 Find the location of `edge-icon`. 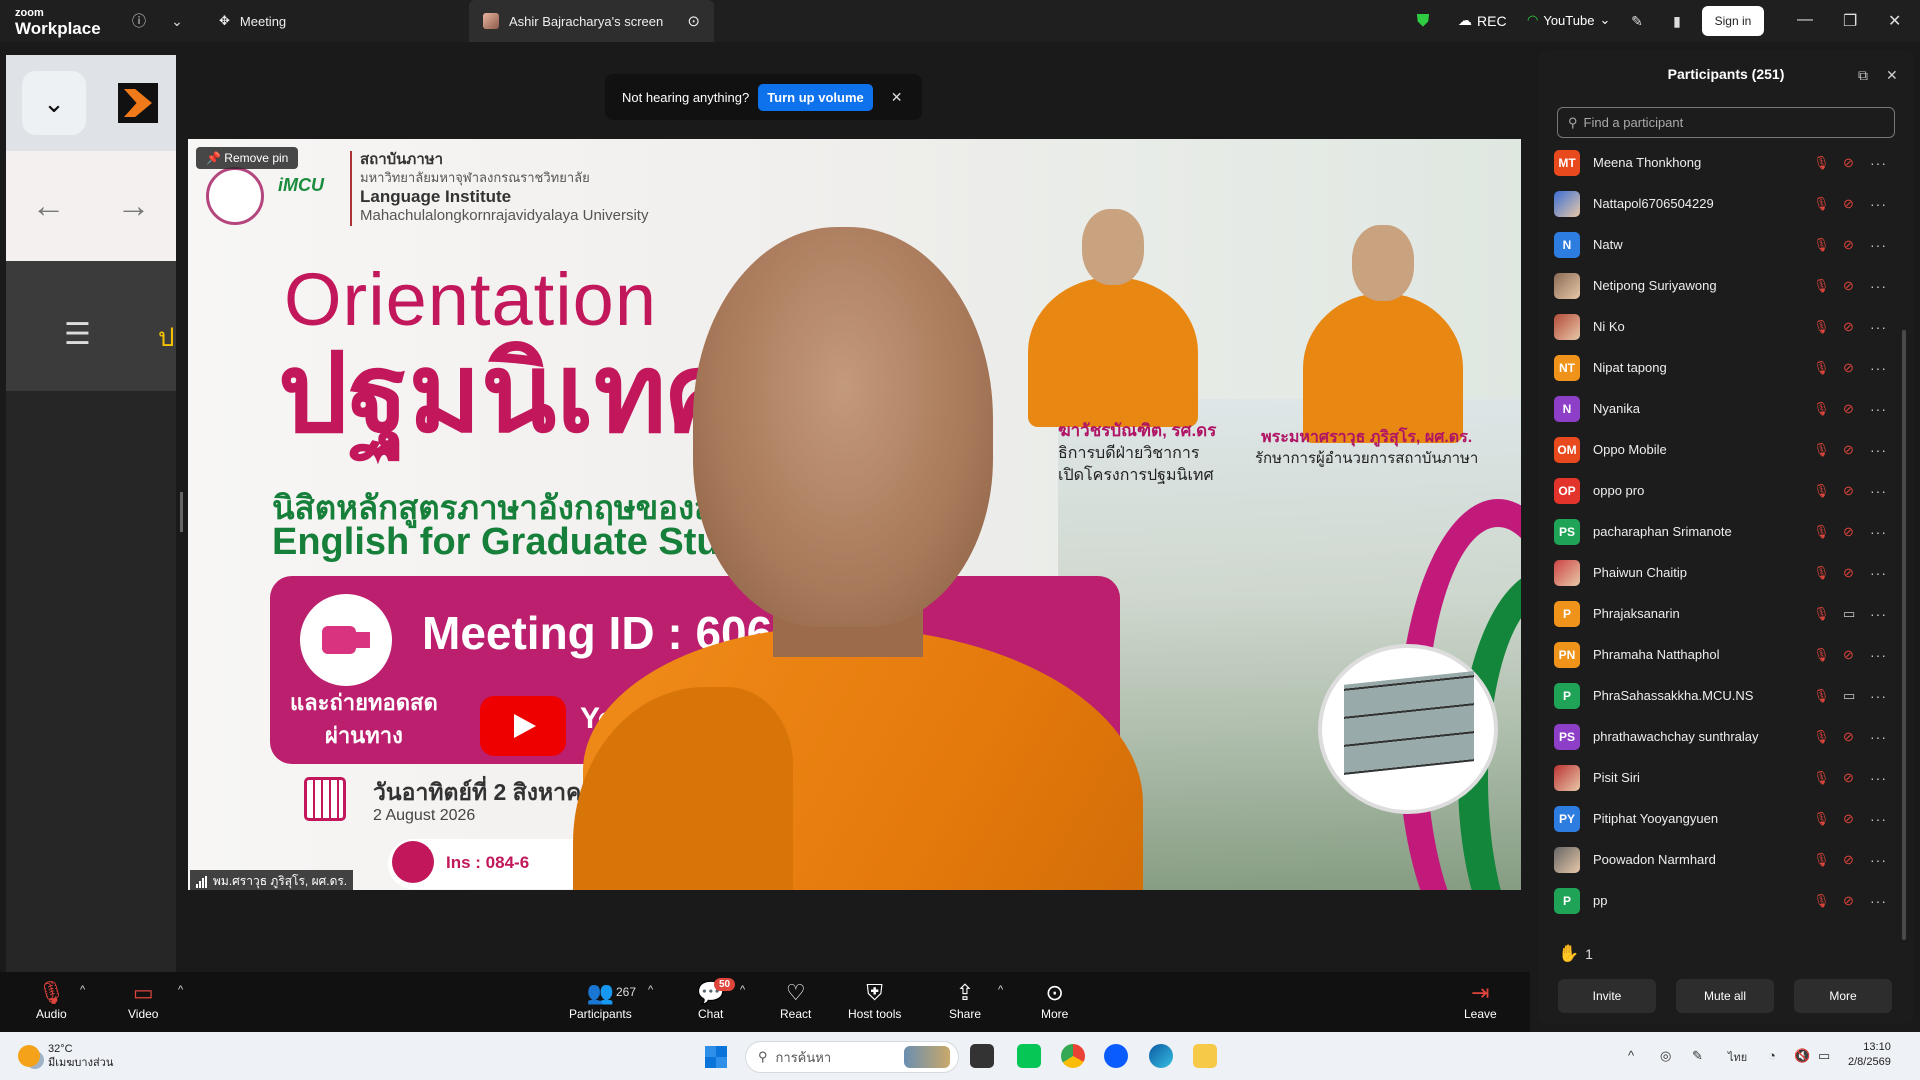

edge-icon is located at coordinates (1161, 1056).